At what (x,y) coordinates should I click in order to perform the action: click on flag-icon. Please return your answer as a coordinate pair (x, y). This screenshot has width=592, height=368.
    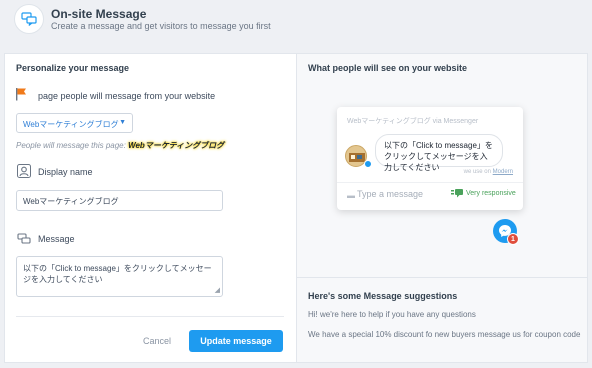
    Looking at the image, I should click on (21, 94).